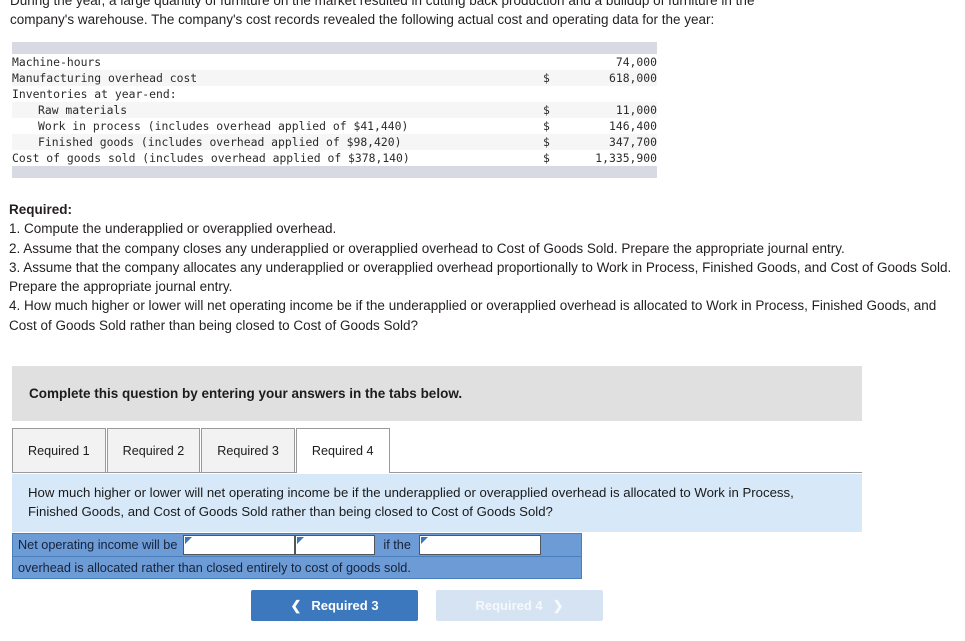 The width and height of the screenshot is (965, 641). What do you see at coordinates (509, 605) in the screenshot?
I see `next-button-label: Required 4` at bounding box center [509, 605].